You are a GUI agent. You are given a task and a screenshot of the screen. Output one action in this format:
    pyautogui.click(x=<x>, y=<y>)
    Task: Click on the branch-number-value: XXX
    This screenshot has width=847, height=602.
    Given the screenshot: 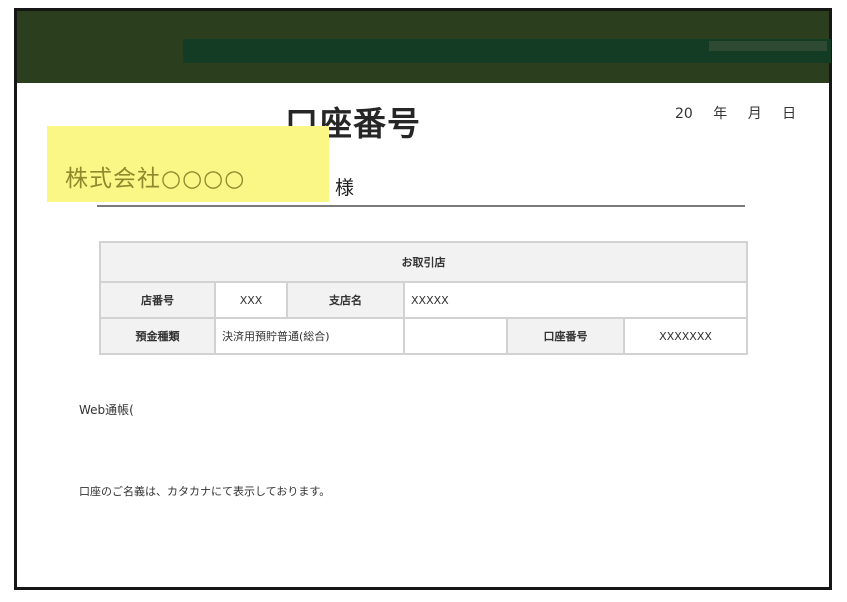 What is the action you would take?
    pyautogui.click(x=251, y=300)
    